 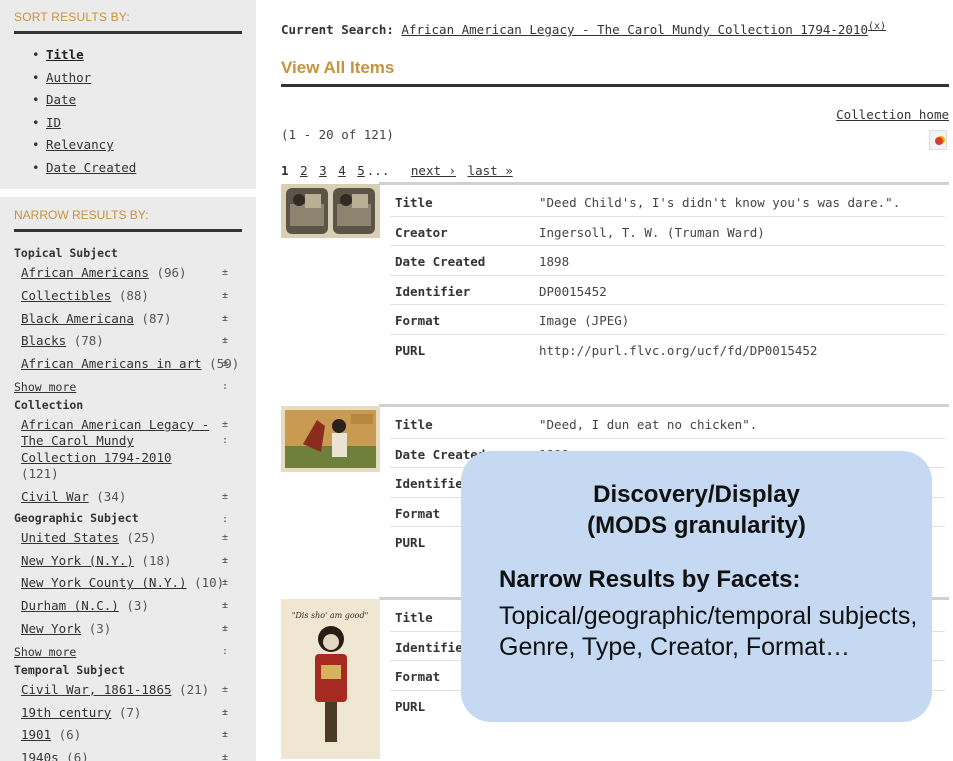 What do you see at coordinates (55, 496) in the screenshot?
I see `facet-link: Civil War` at bounding box center [55, 496].